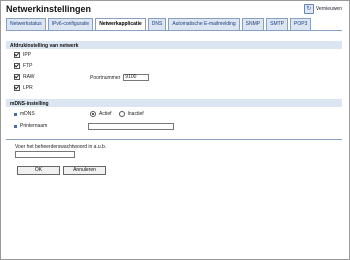  Describe the element at coordinates (105, 77) in the screenshot. I see `port-label: Poortnummer` at that location.